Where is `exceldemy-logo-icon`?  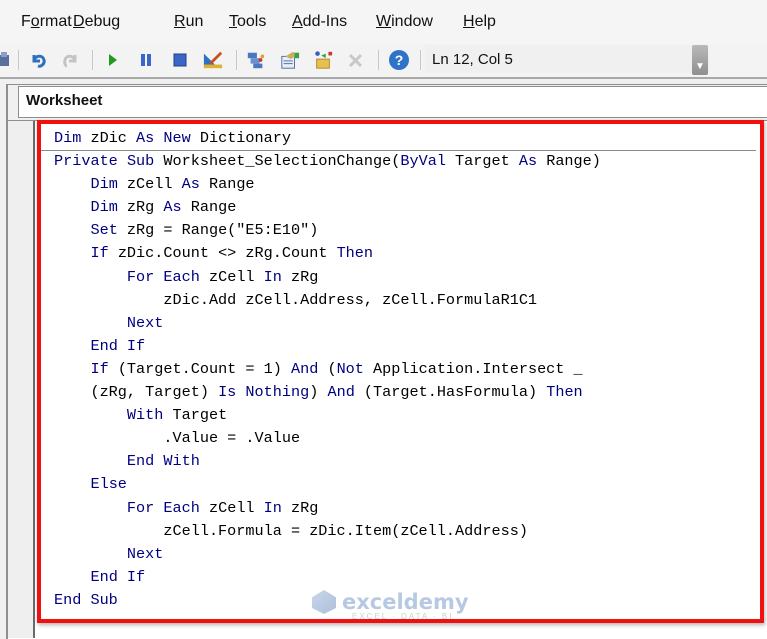 exceldemy-logo-icon is located at coordinates (324, 602).